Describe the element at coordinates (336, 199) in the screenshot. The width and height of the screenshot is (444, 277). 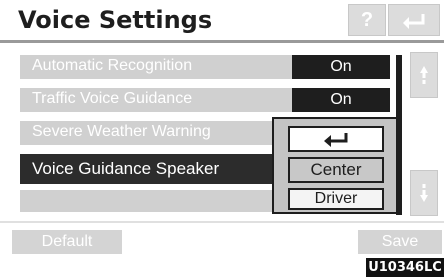
I see `speaker-option-driver: Driver` at that location.